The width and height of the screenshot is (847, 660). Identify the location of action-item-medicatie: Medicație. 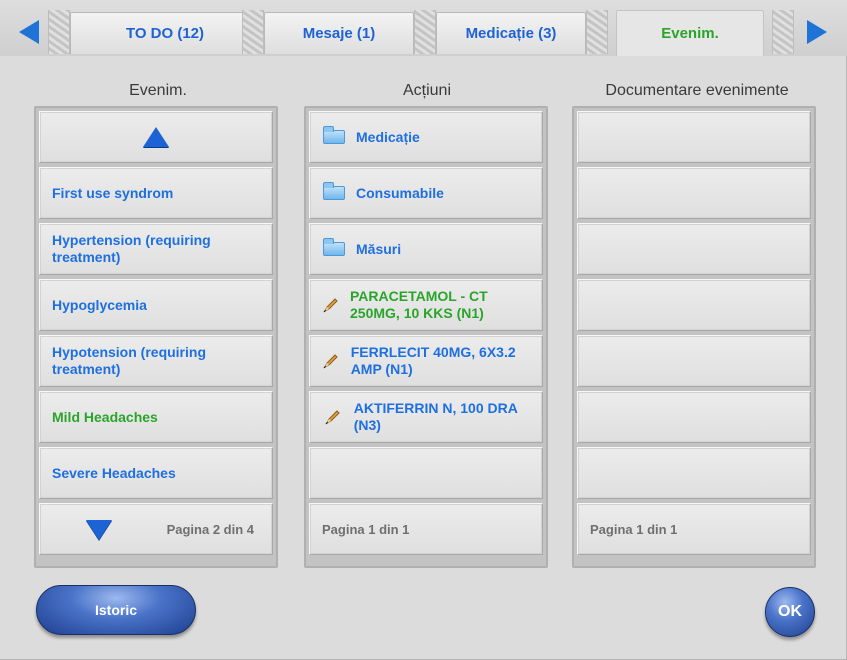
(426, 137).